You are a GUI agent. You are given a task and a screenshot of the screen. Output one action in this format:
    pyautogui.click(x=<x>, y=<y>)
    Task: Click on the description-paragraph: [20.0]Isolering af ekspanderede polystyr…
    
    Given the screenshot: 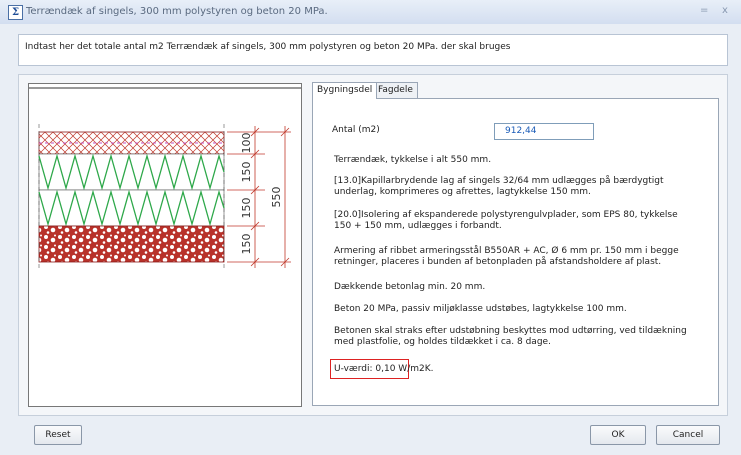 What is the action you would take?
    pyautogui.click(x=506, y=220)
    